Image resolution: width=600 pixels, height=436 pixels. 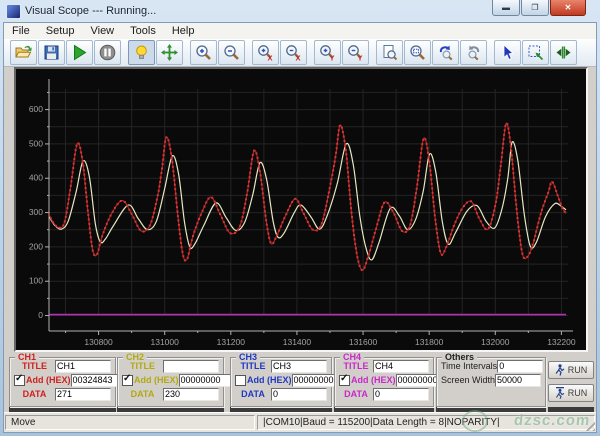 What do you see at coordinates (568, 8) in the screenshot?
I see `close-button: ✕` at bounding box center [568, 8].